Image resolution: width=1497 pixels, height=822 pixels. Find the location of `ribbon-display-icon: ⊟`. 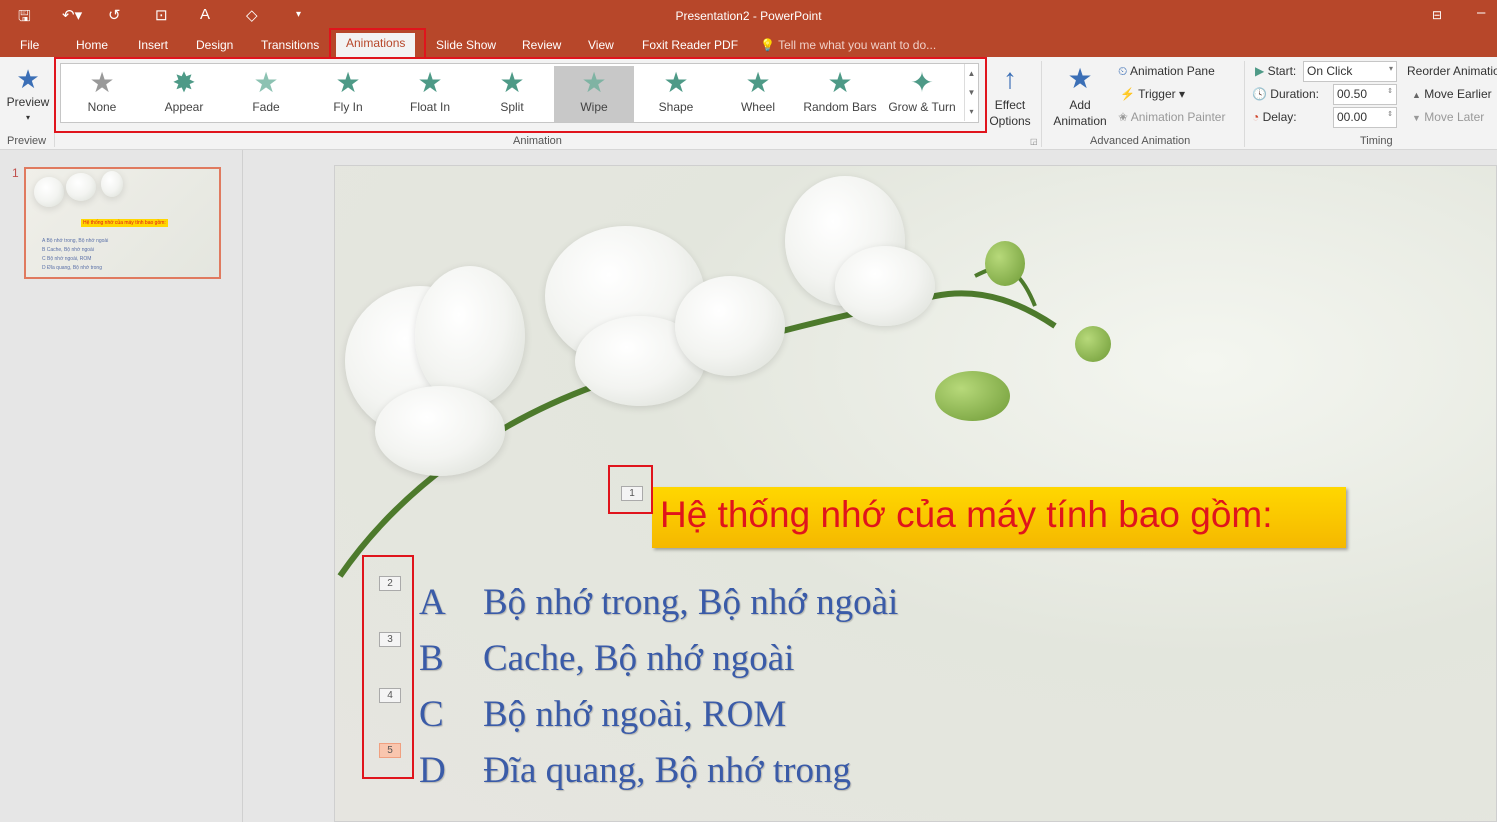

ribbon-display-icon: ⊟ is located at coordinates (1437, 15).